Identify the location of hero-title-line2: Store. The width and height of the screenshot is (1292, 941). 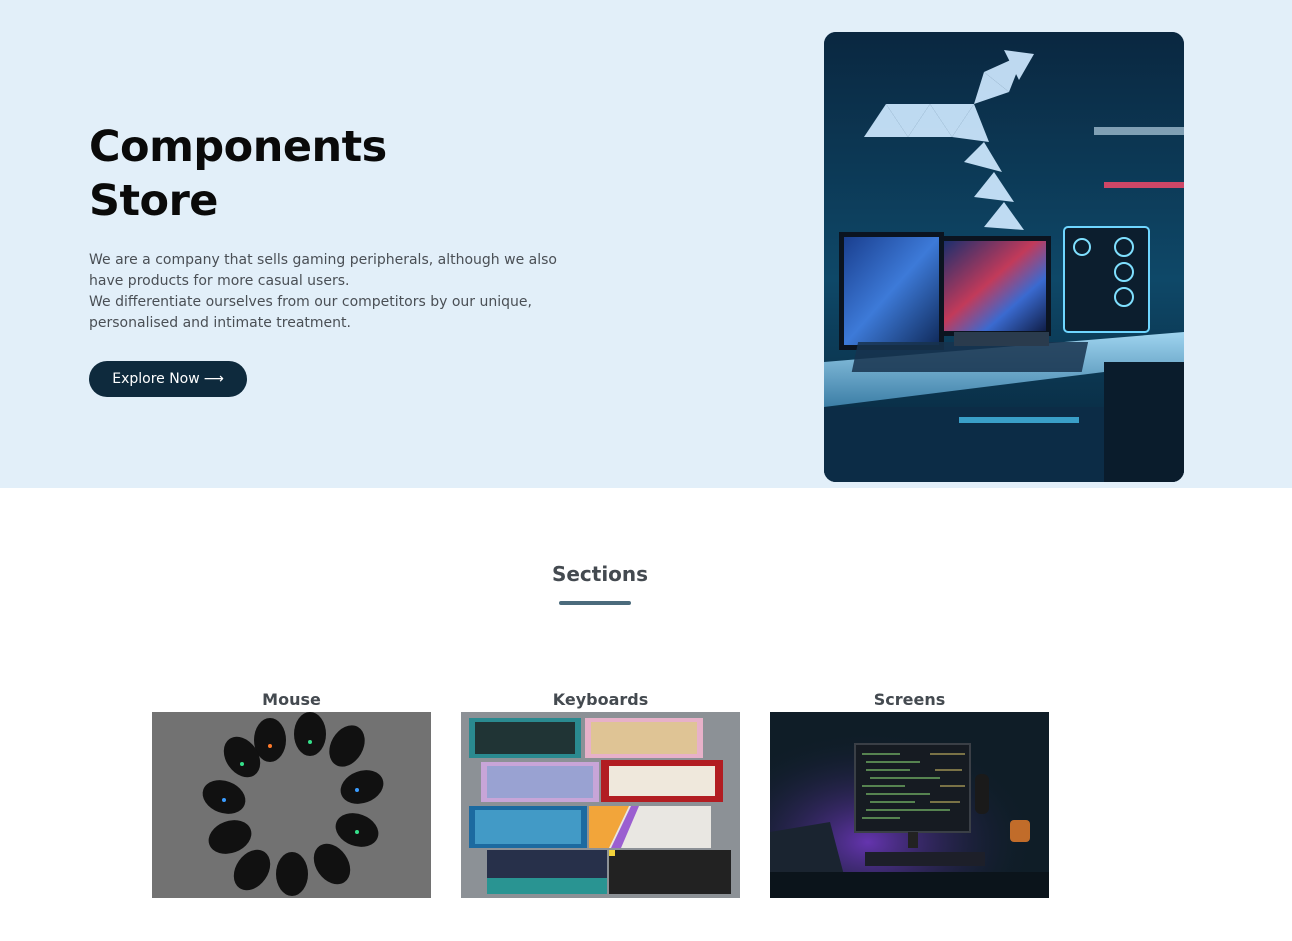
(153, 201).